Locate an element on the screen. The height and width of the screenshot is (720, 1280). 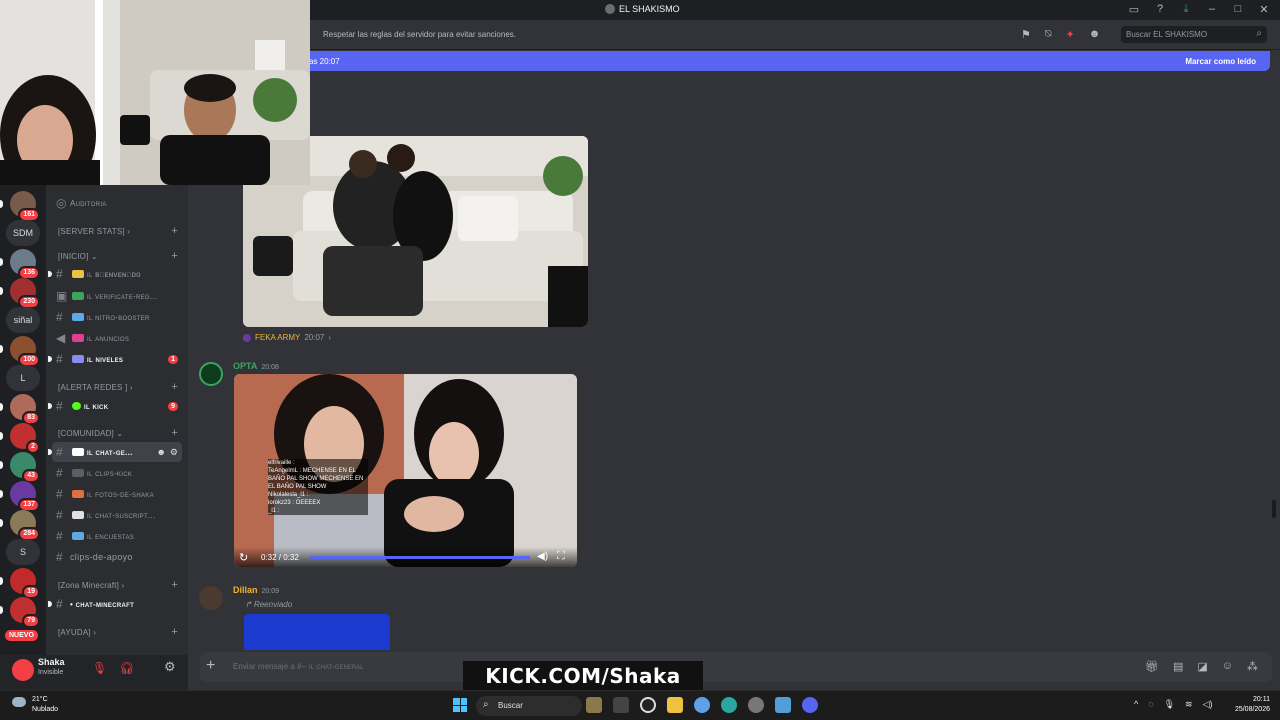
server-icon: siñal is located at coordinates (23, 320).